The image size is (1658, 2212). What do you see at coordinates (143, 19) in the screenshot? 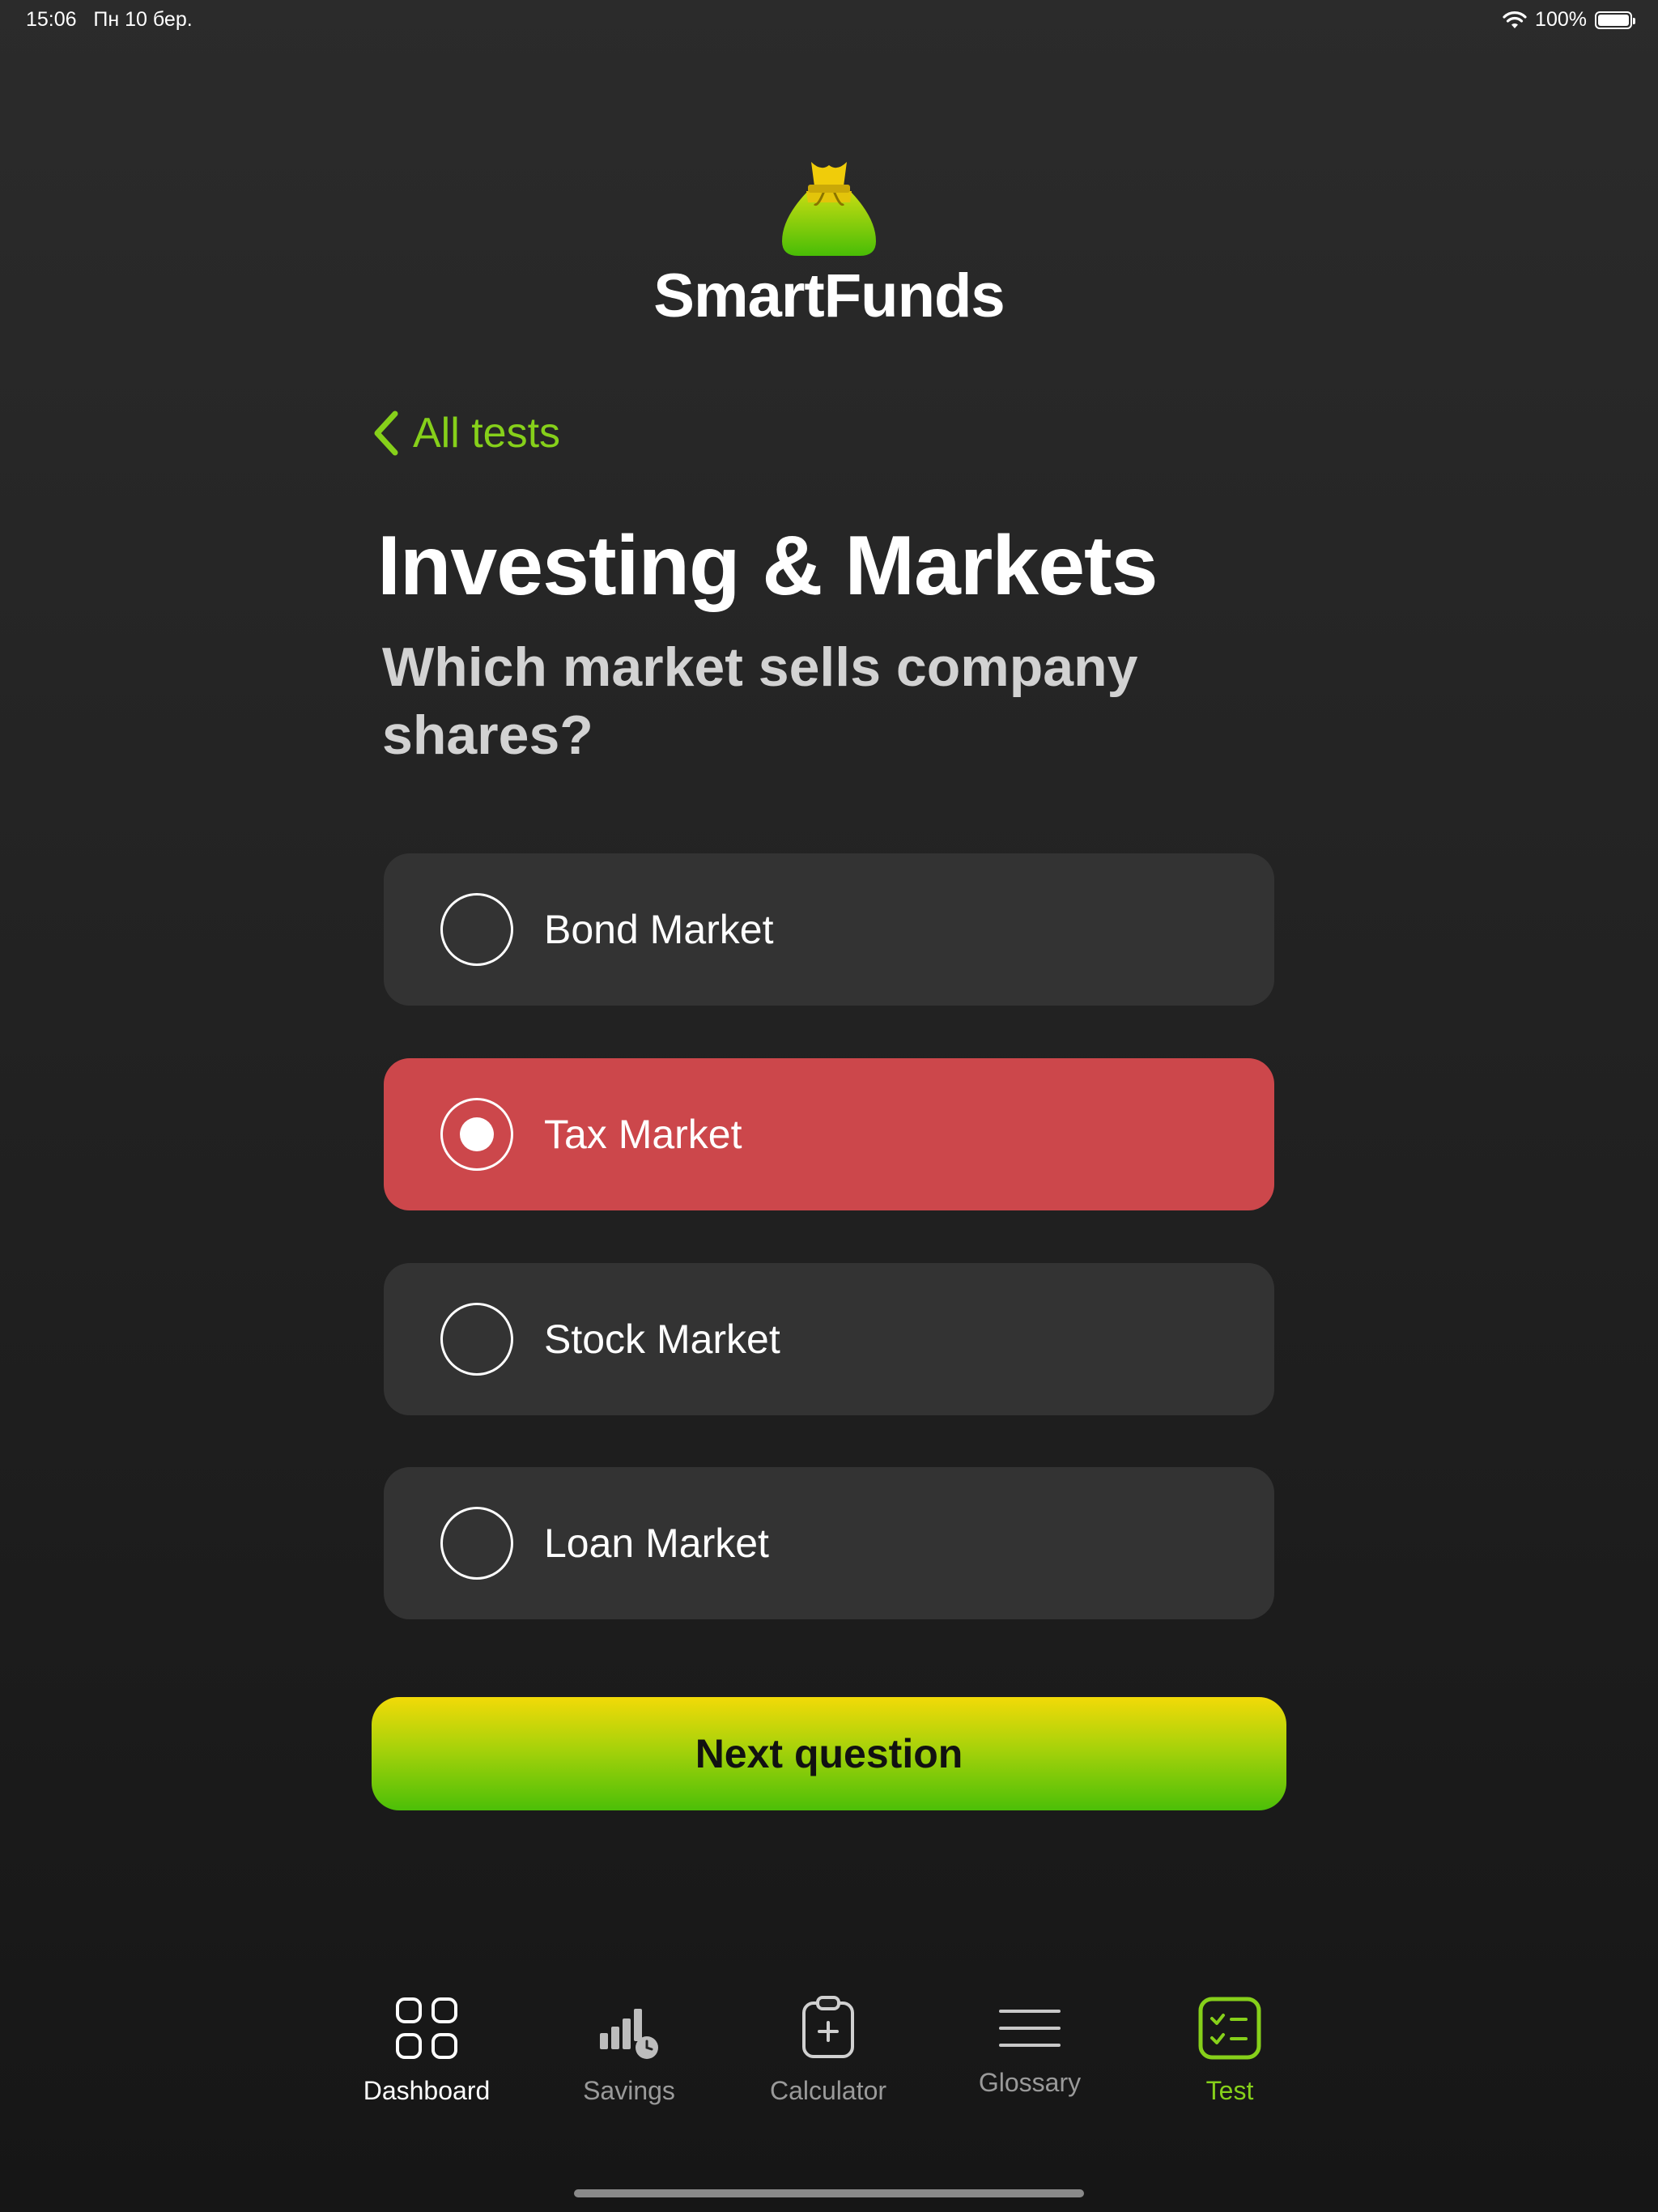
I see `status-date: Пн 10 бер.` at bounding box center [143, 19].